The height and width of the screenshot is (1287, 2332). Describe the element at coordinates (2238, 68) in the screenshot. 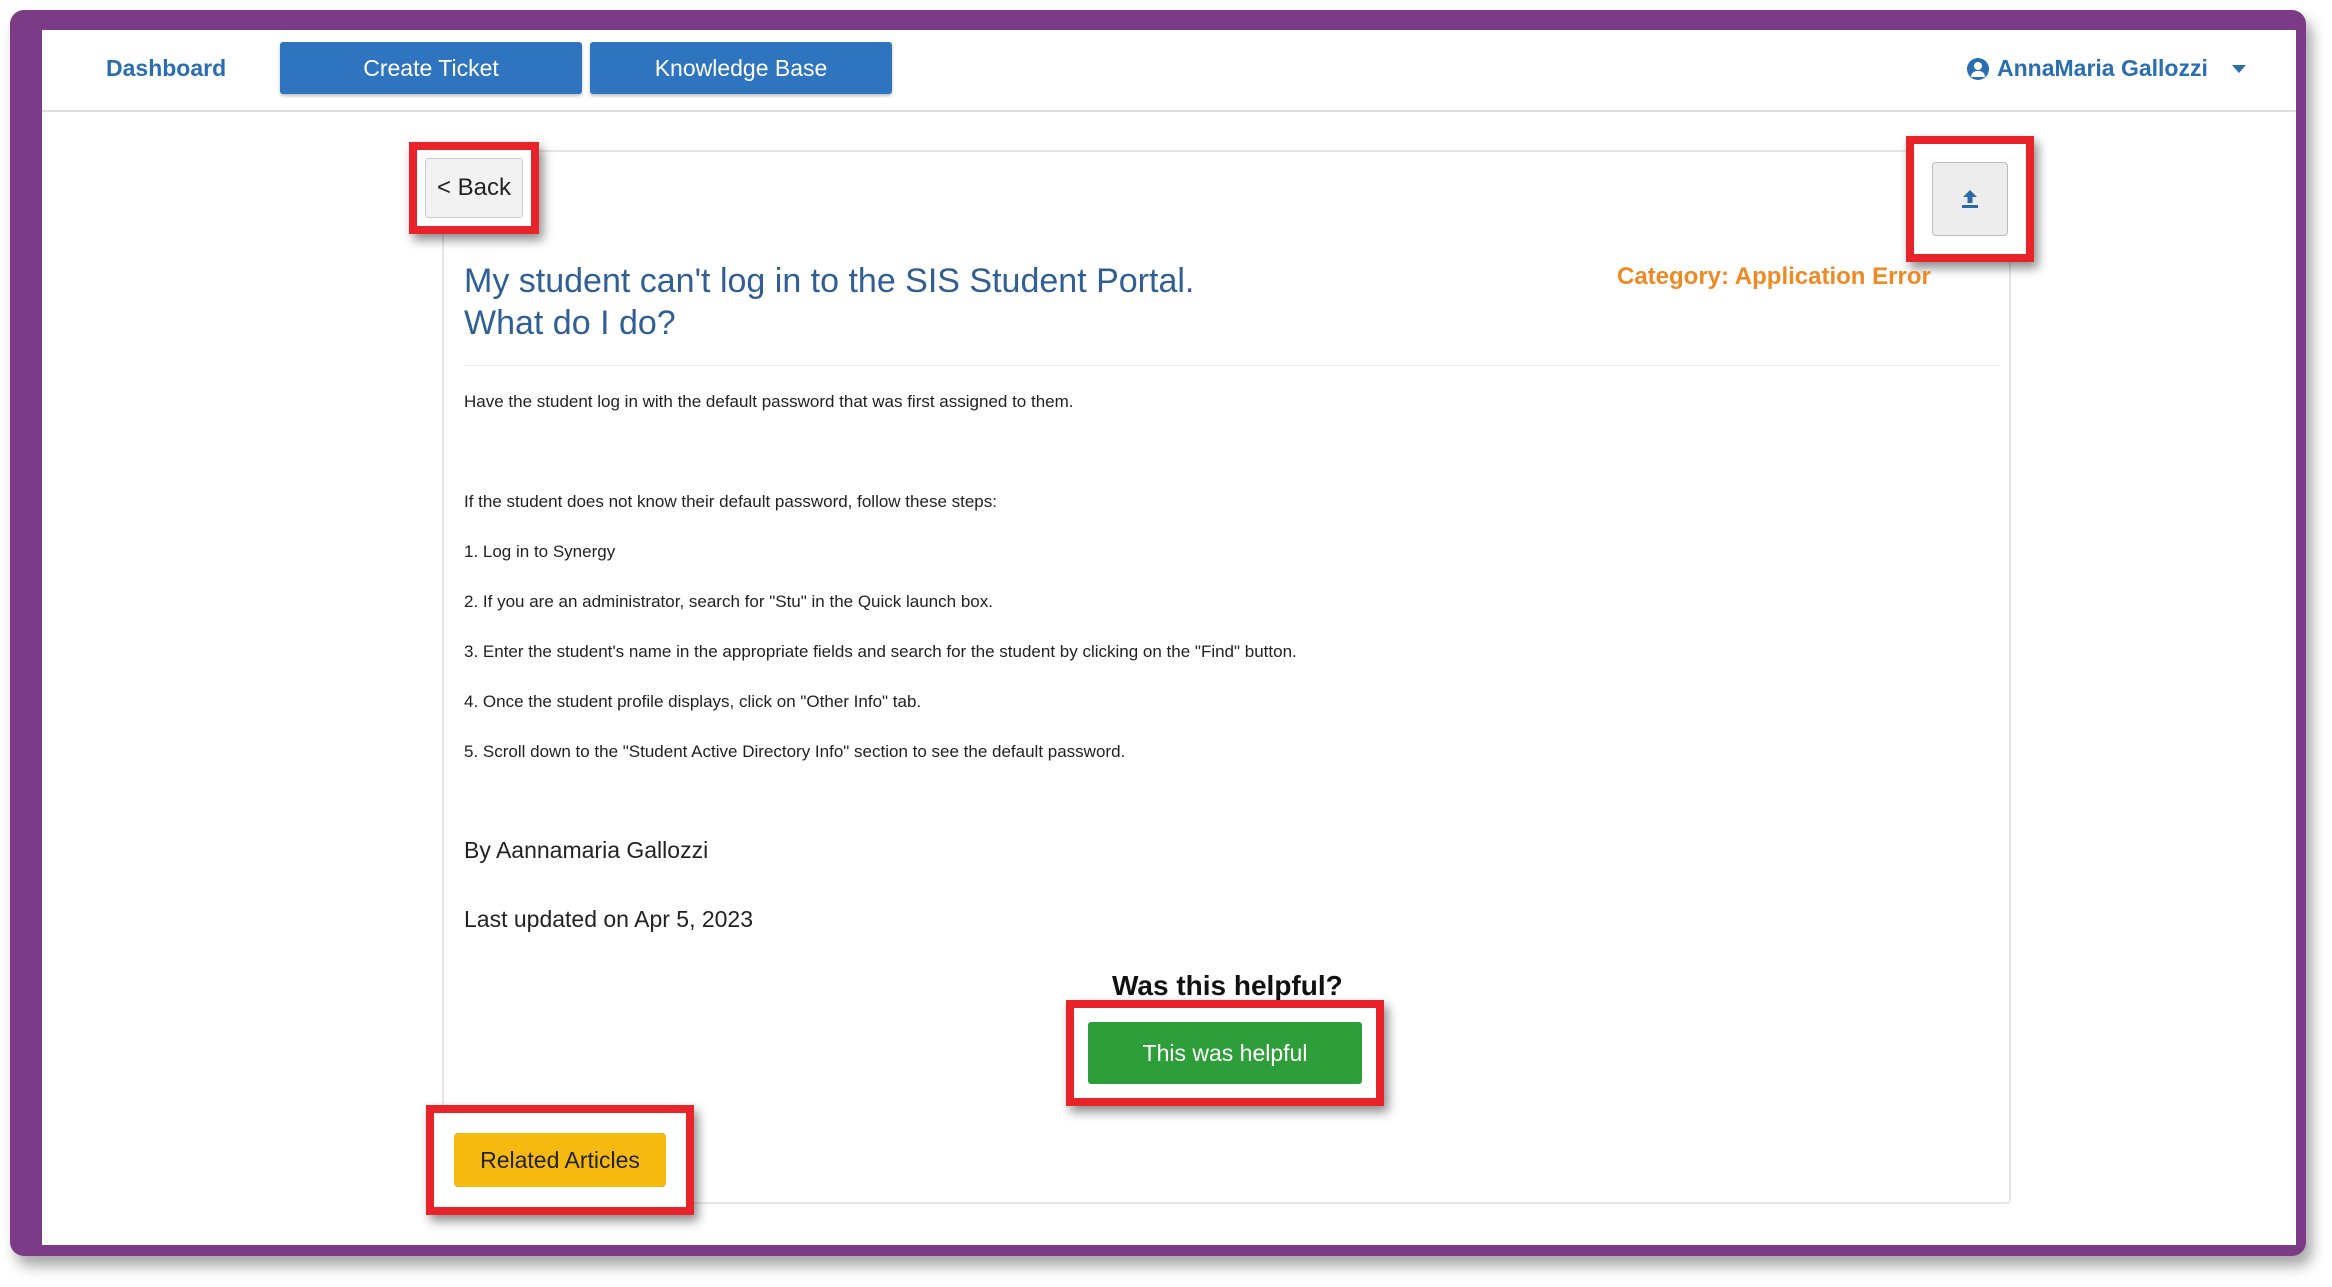

I see `chevron-down-icon` at that location.